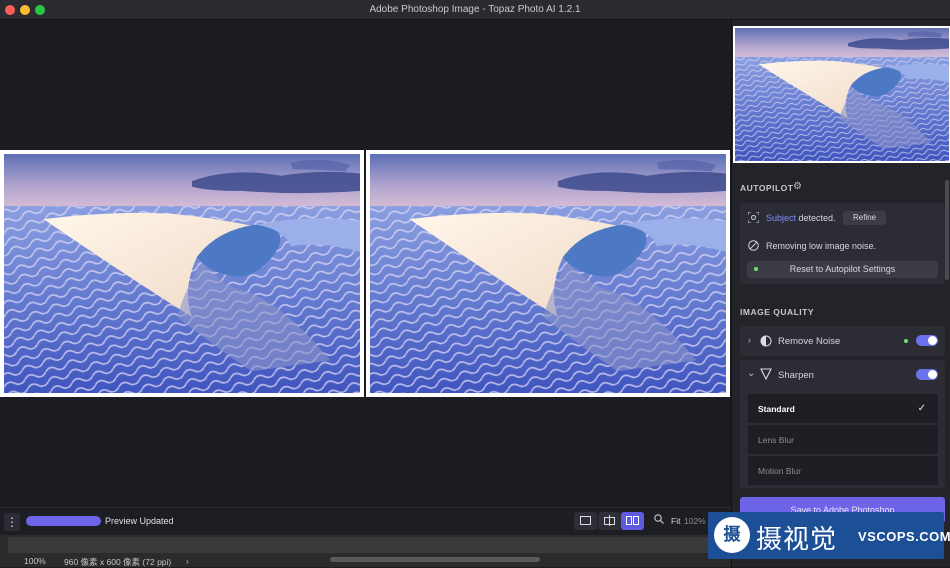 Image resolution: width=950 pixels, height=568 pixels. I want to click on photoshop-document-info: 960 像素 x 600 像素 (72 ppi), so click(118, 562).